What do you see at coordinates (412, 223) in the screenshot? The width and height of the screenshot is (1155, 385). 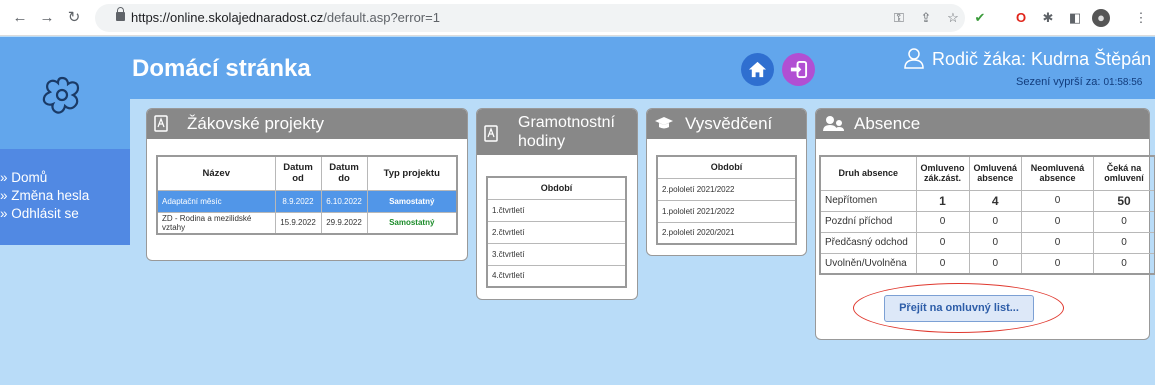 I see `project-type: Samostatný` at bounding box center [412, 223].